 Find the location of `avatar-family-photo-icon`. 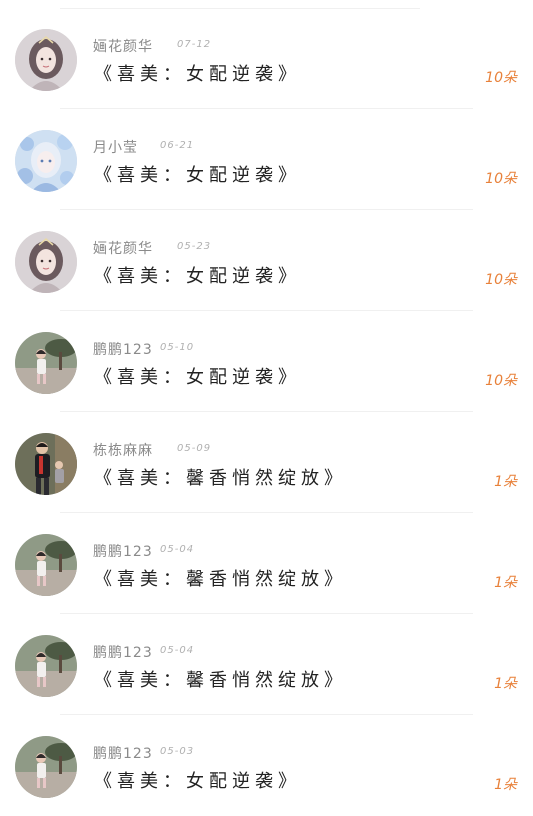

avatar-family-photo-icon is located at coordinates (46, 464).